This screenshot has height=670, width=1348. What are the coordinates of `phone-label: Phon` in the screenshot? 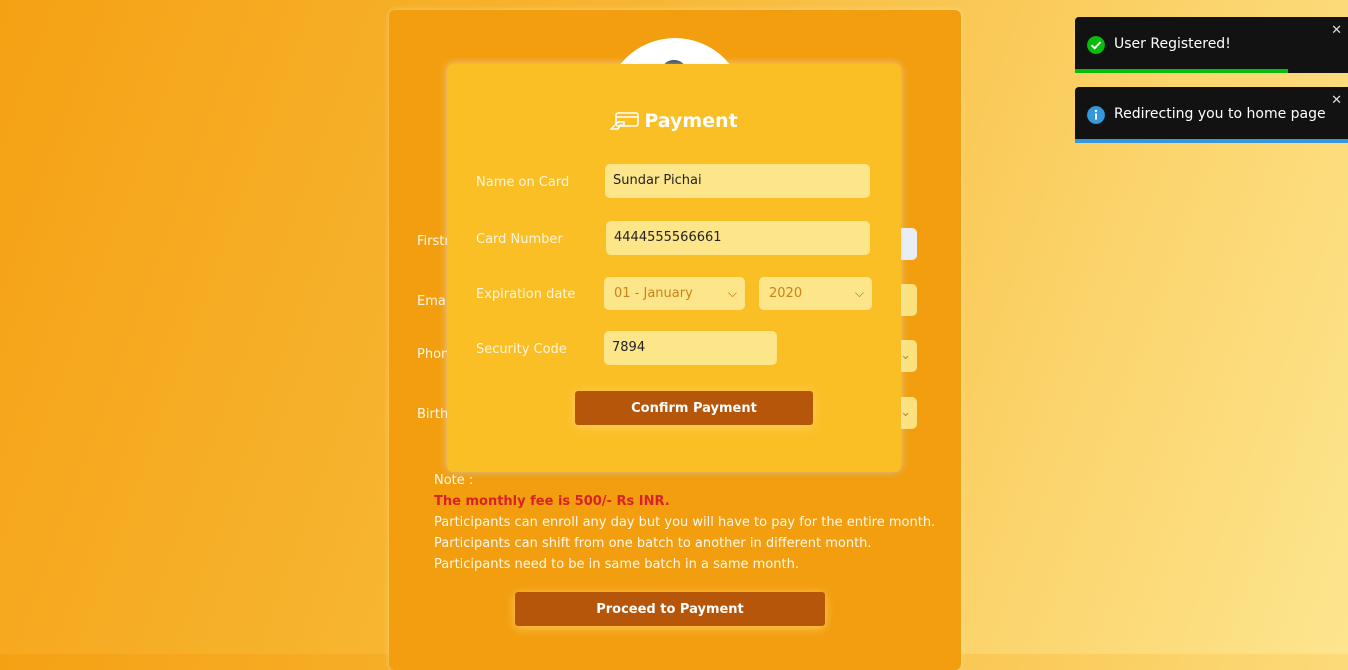 It's located at (433, 354).